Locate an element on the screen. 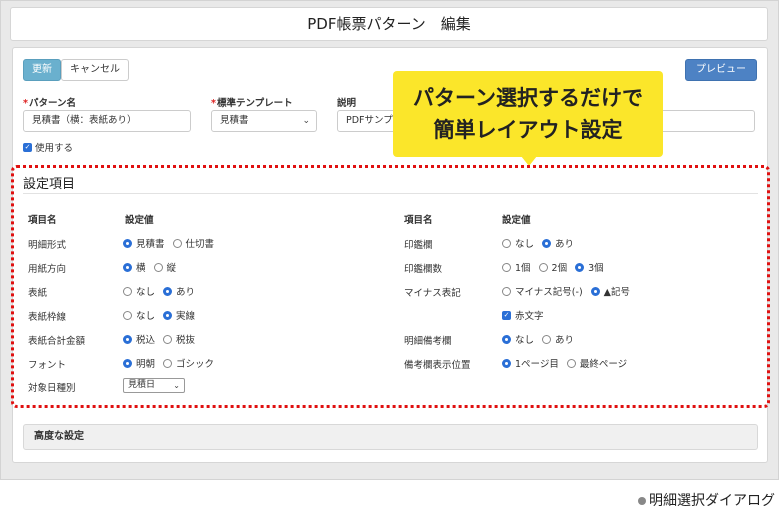 This screenshot has height=527, width=779. setting-options: 1ページ目 最終ページ is located at coordinates (568, 363).